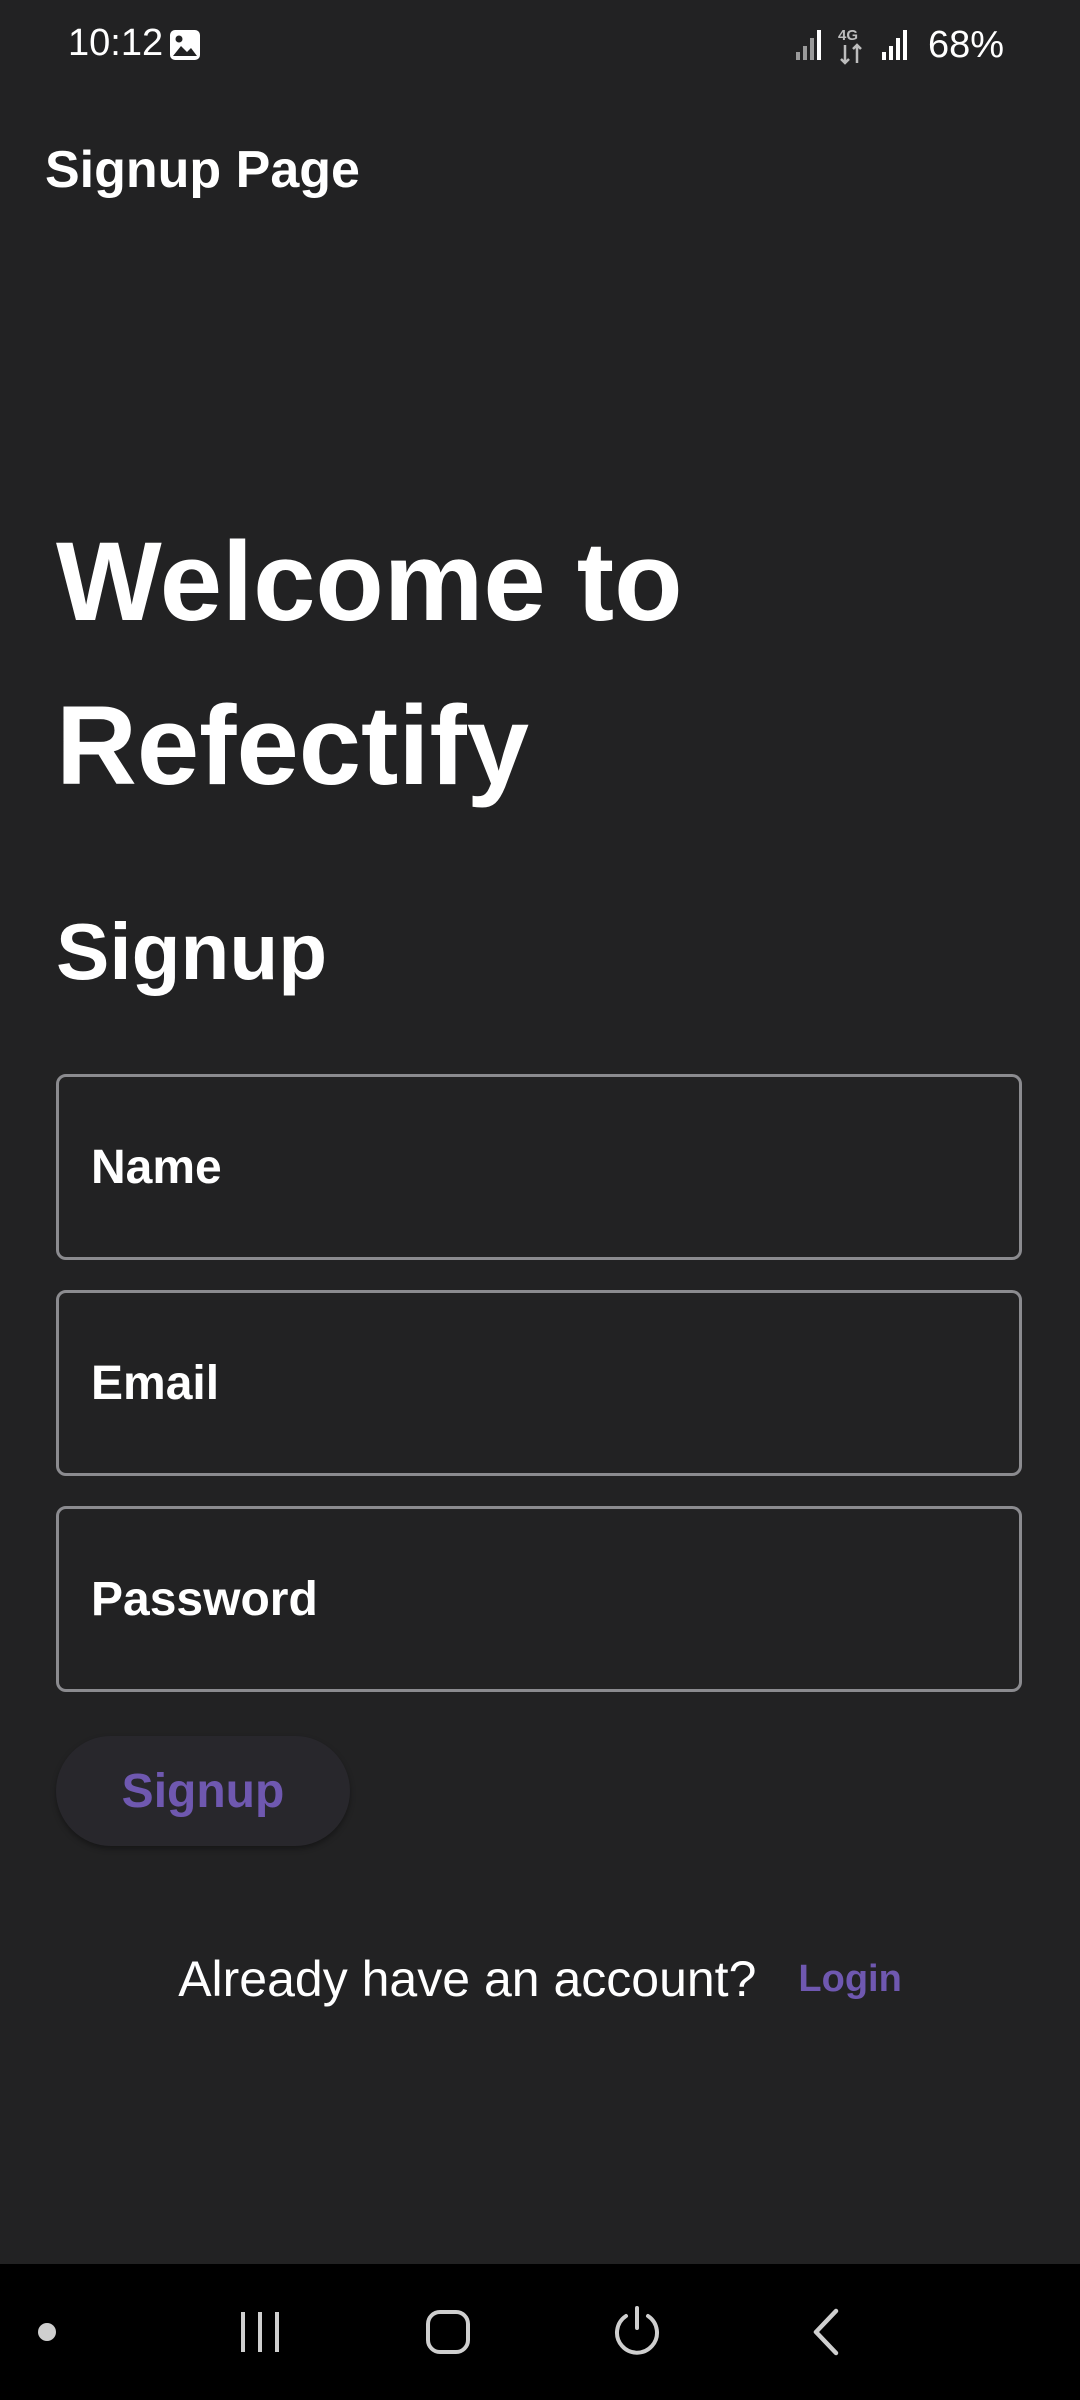 This screenshot has height=2400, width=1080. Describe the element at coordinates (47, 2332) in the screenshot. I see `dot-icon` at that location.